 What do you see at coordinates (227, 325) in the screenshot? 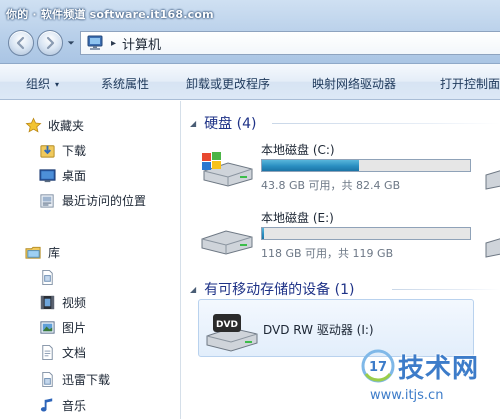
I see `dvd-icon-label: DVD` at bounding box center [227, 325].